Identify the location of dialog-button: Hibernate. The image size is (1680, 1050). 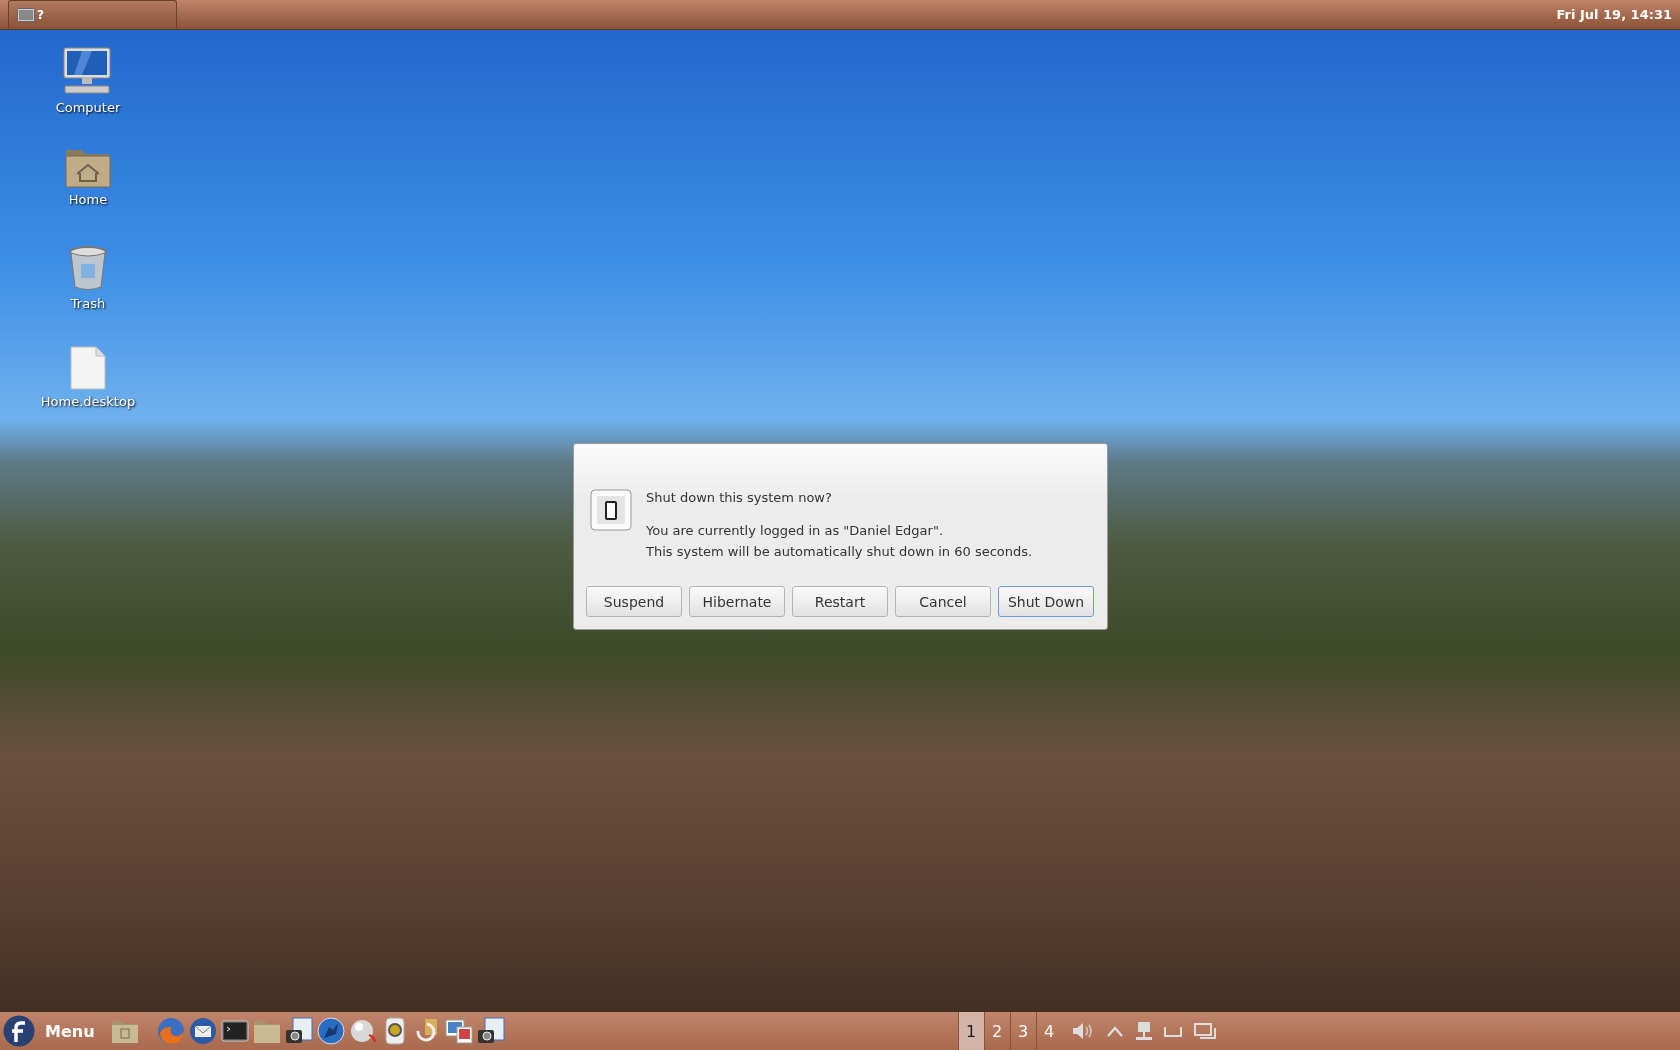
(737, 601).